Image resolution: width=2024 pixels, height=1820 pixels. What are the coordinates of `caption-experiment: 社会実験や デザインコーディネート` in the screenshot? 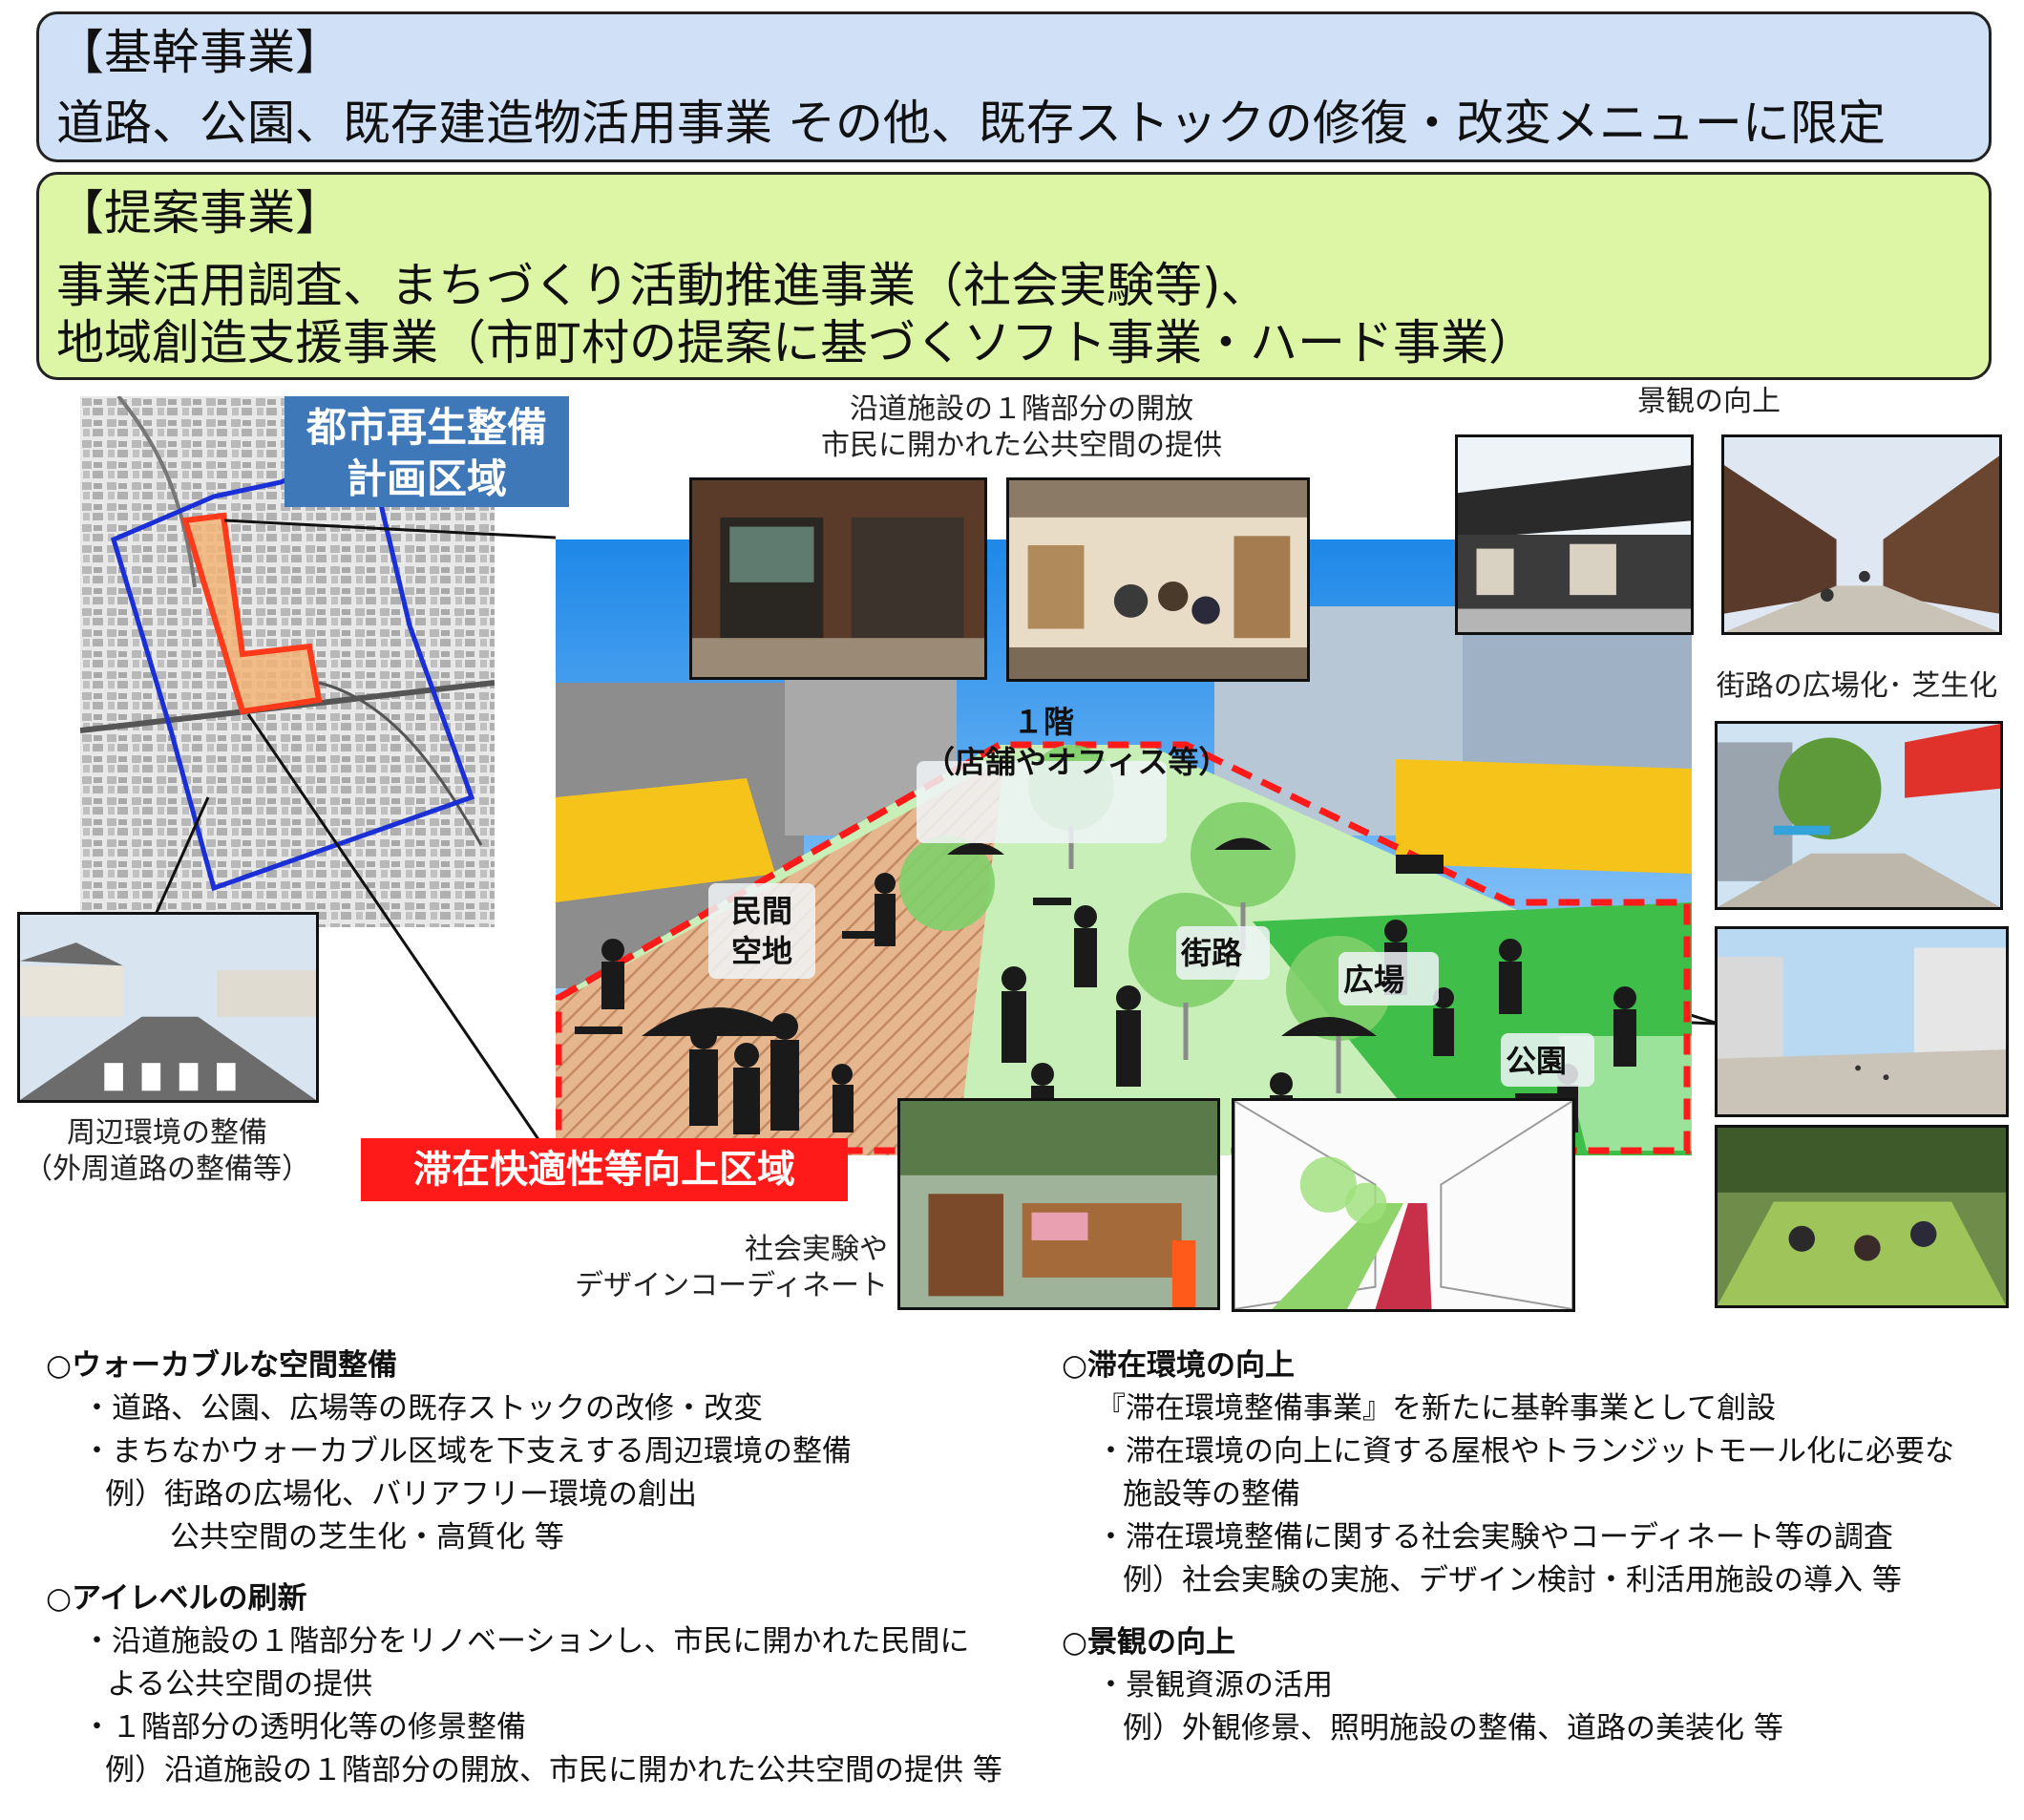 It's located at (725, 1268).